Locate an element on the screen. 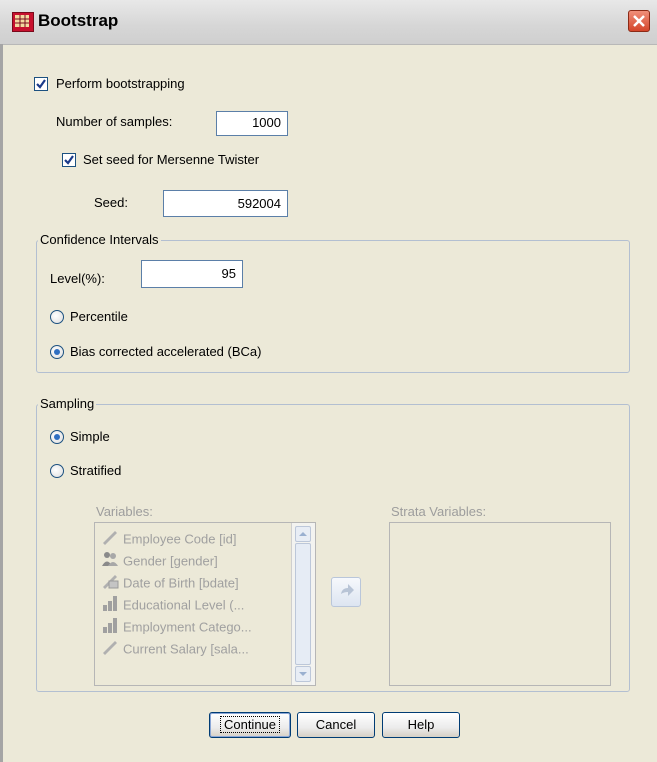 Image resolution: width=657 pixels, height=762 pixels. continue-label: Continue is located at coordinates (250, 724).